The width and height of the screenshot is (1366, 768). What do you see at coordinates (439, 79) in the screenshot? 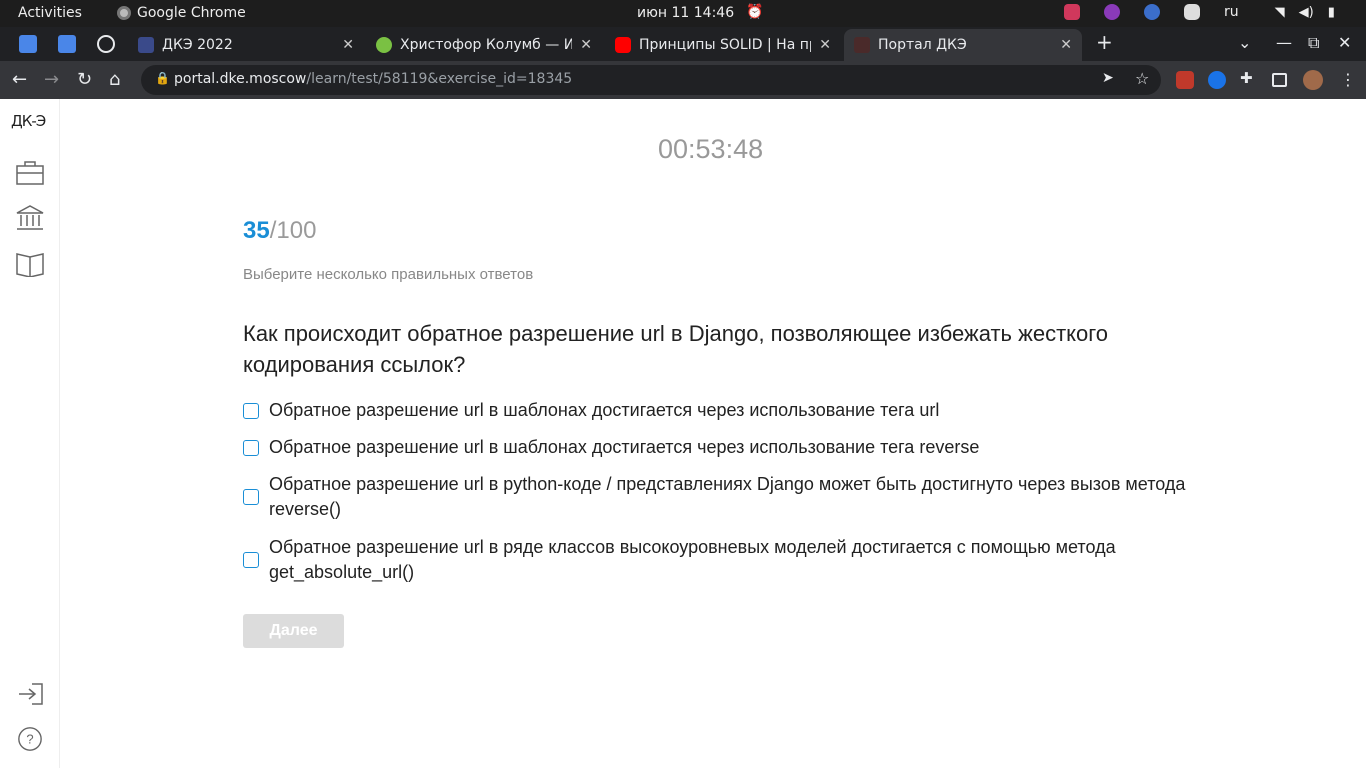
I see `url-path: /learn/test/58119&exercise_id=18345` at bounding box center [439, 79].